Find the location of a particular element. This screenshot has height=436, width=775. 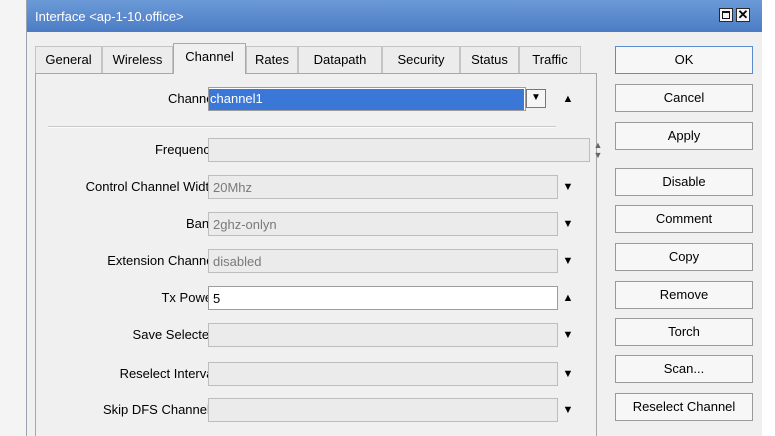

skip-dfs-channels-label: Skip DFS Channels: is located at coordinates (161, 409).